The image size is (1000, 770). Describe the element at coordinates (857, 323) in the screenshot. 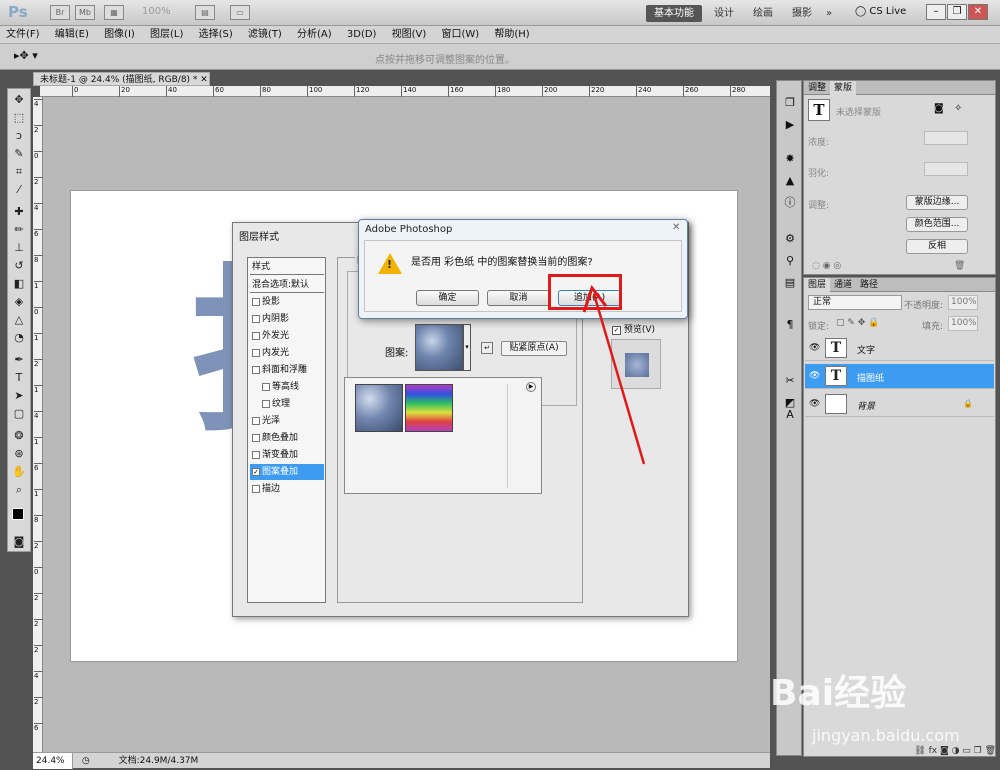

I see `lock-icons: ▢ ✎ ✥ 🔒` at that location.